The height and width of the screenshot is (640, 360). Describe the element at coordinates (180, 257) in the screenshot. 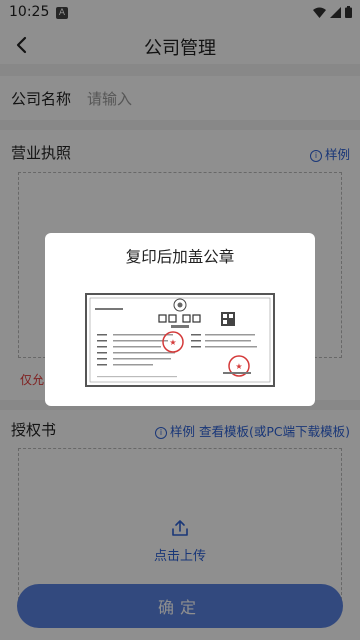

I see `modal-title: 复印后加盖公章` at that location.